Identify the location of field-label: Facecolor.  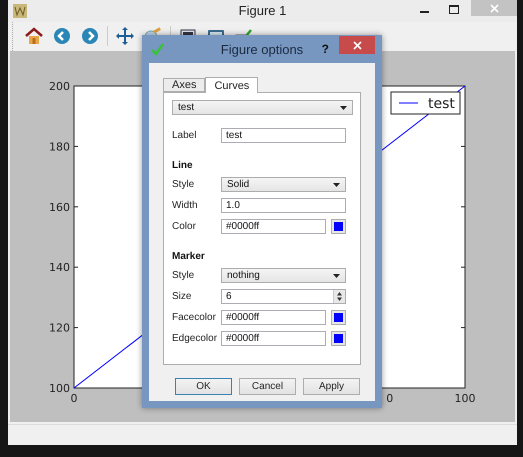
(194, 317).